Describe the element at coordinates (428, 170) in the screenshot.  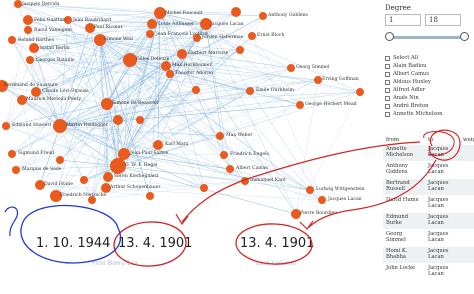
I see `table-row: Anthony Giddens Jacques Lacan` at that location.